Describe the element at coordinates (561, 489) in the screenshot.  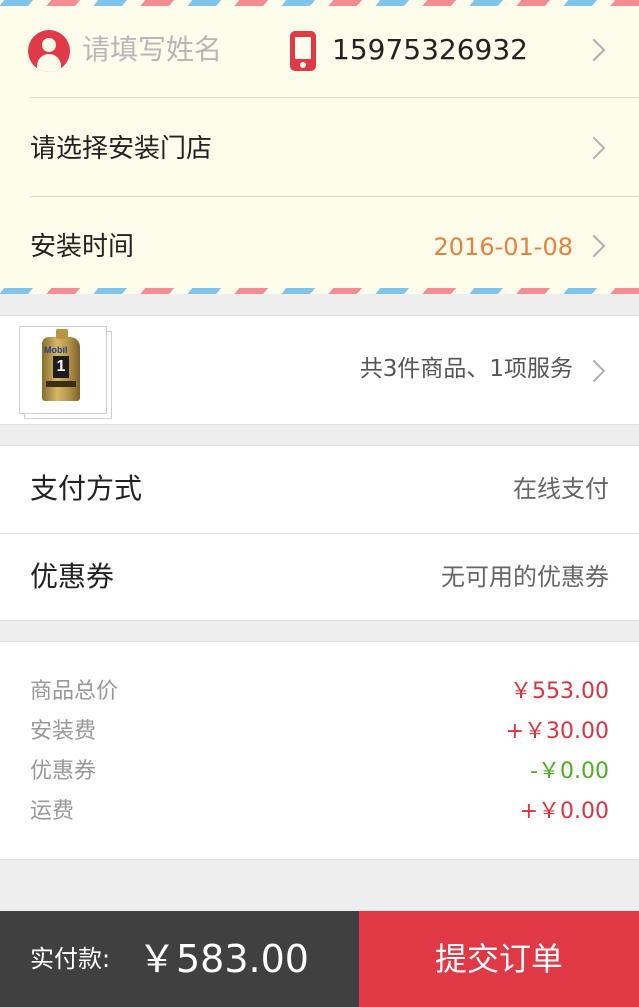
I see `payment-method-value: 在线支付` at that location.